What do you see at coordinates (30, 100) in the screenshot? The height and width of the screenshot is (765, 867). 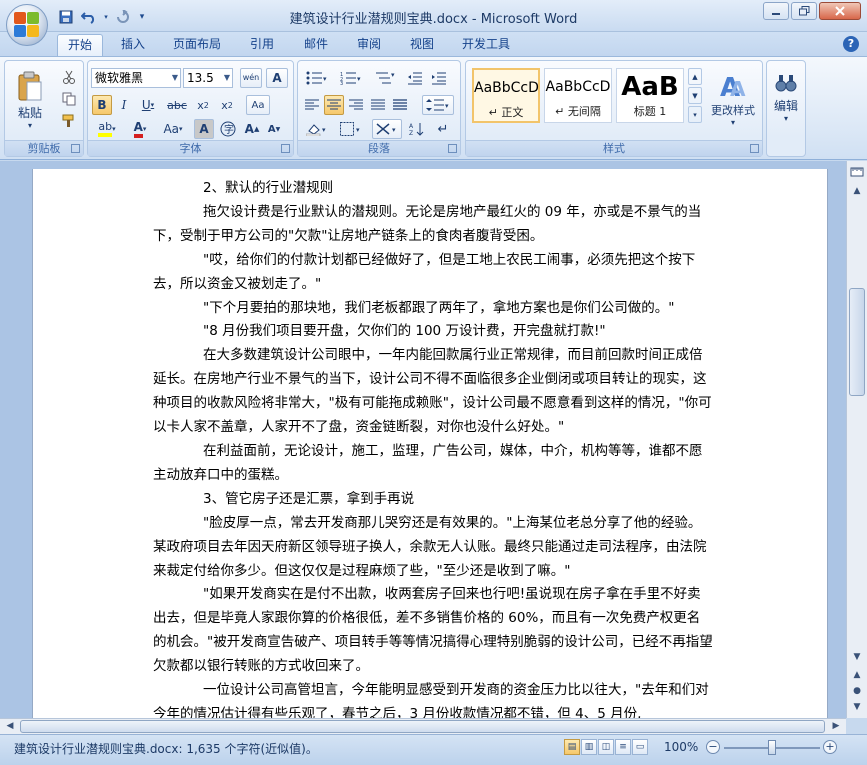 I see `paste-button: 粘贴 ▾` at bounding box center [30, 100].